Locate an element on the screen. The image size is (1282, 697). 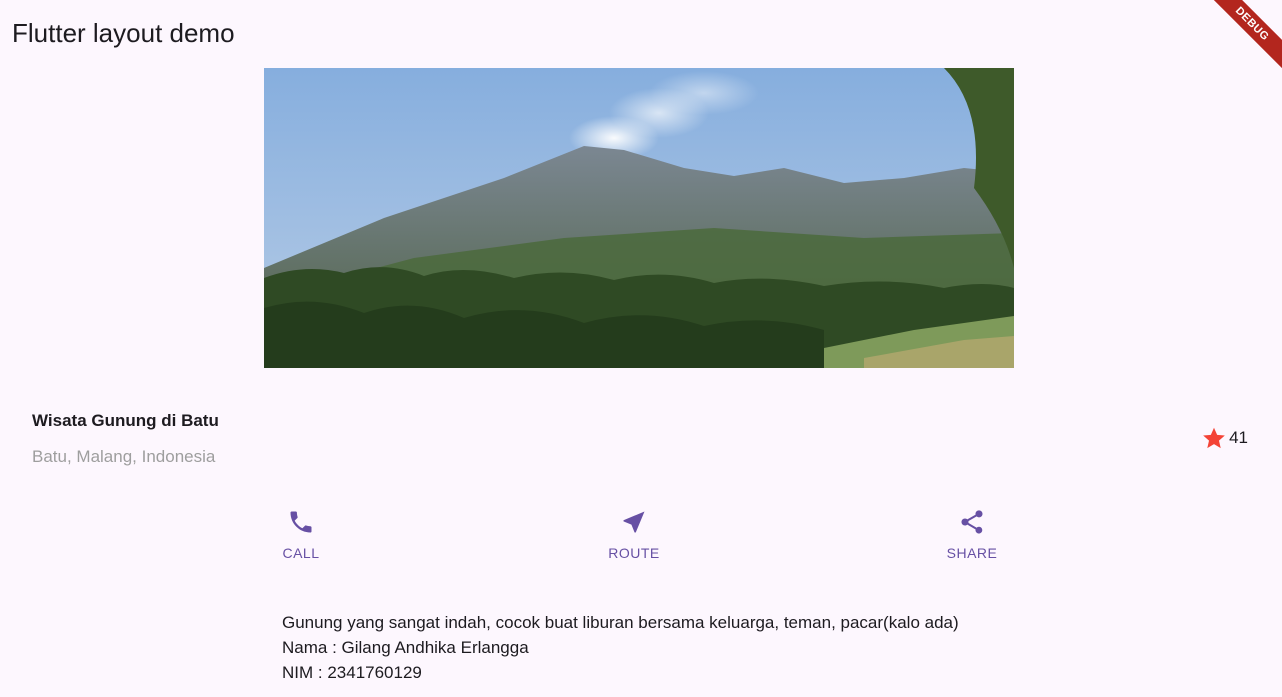
share-label: SHARE is located at coordinates (972, 553).